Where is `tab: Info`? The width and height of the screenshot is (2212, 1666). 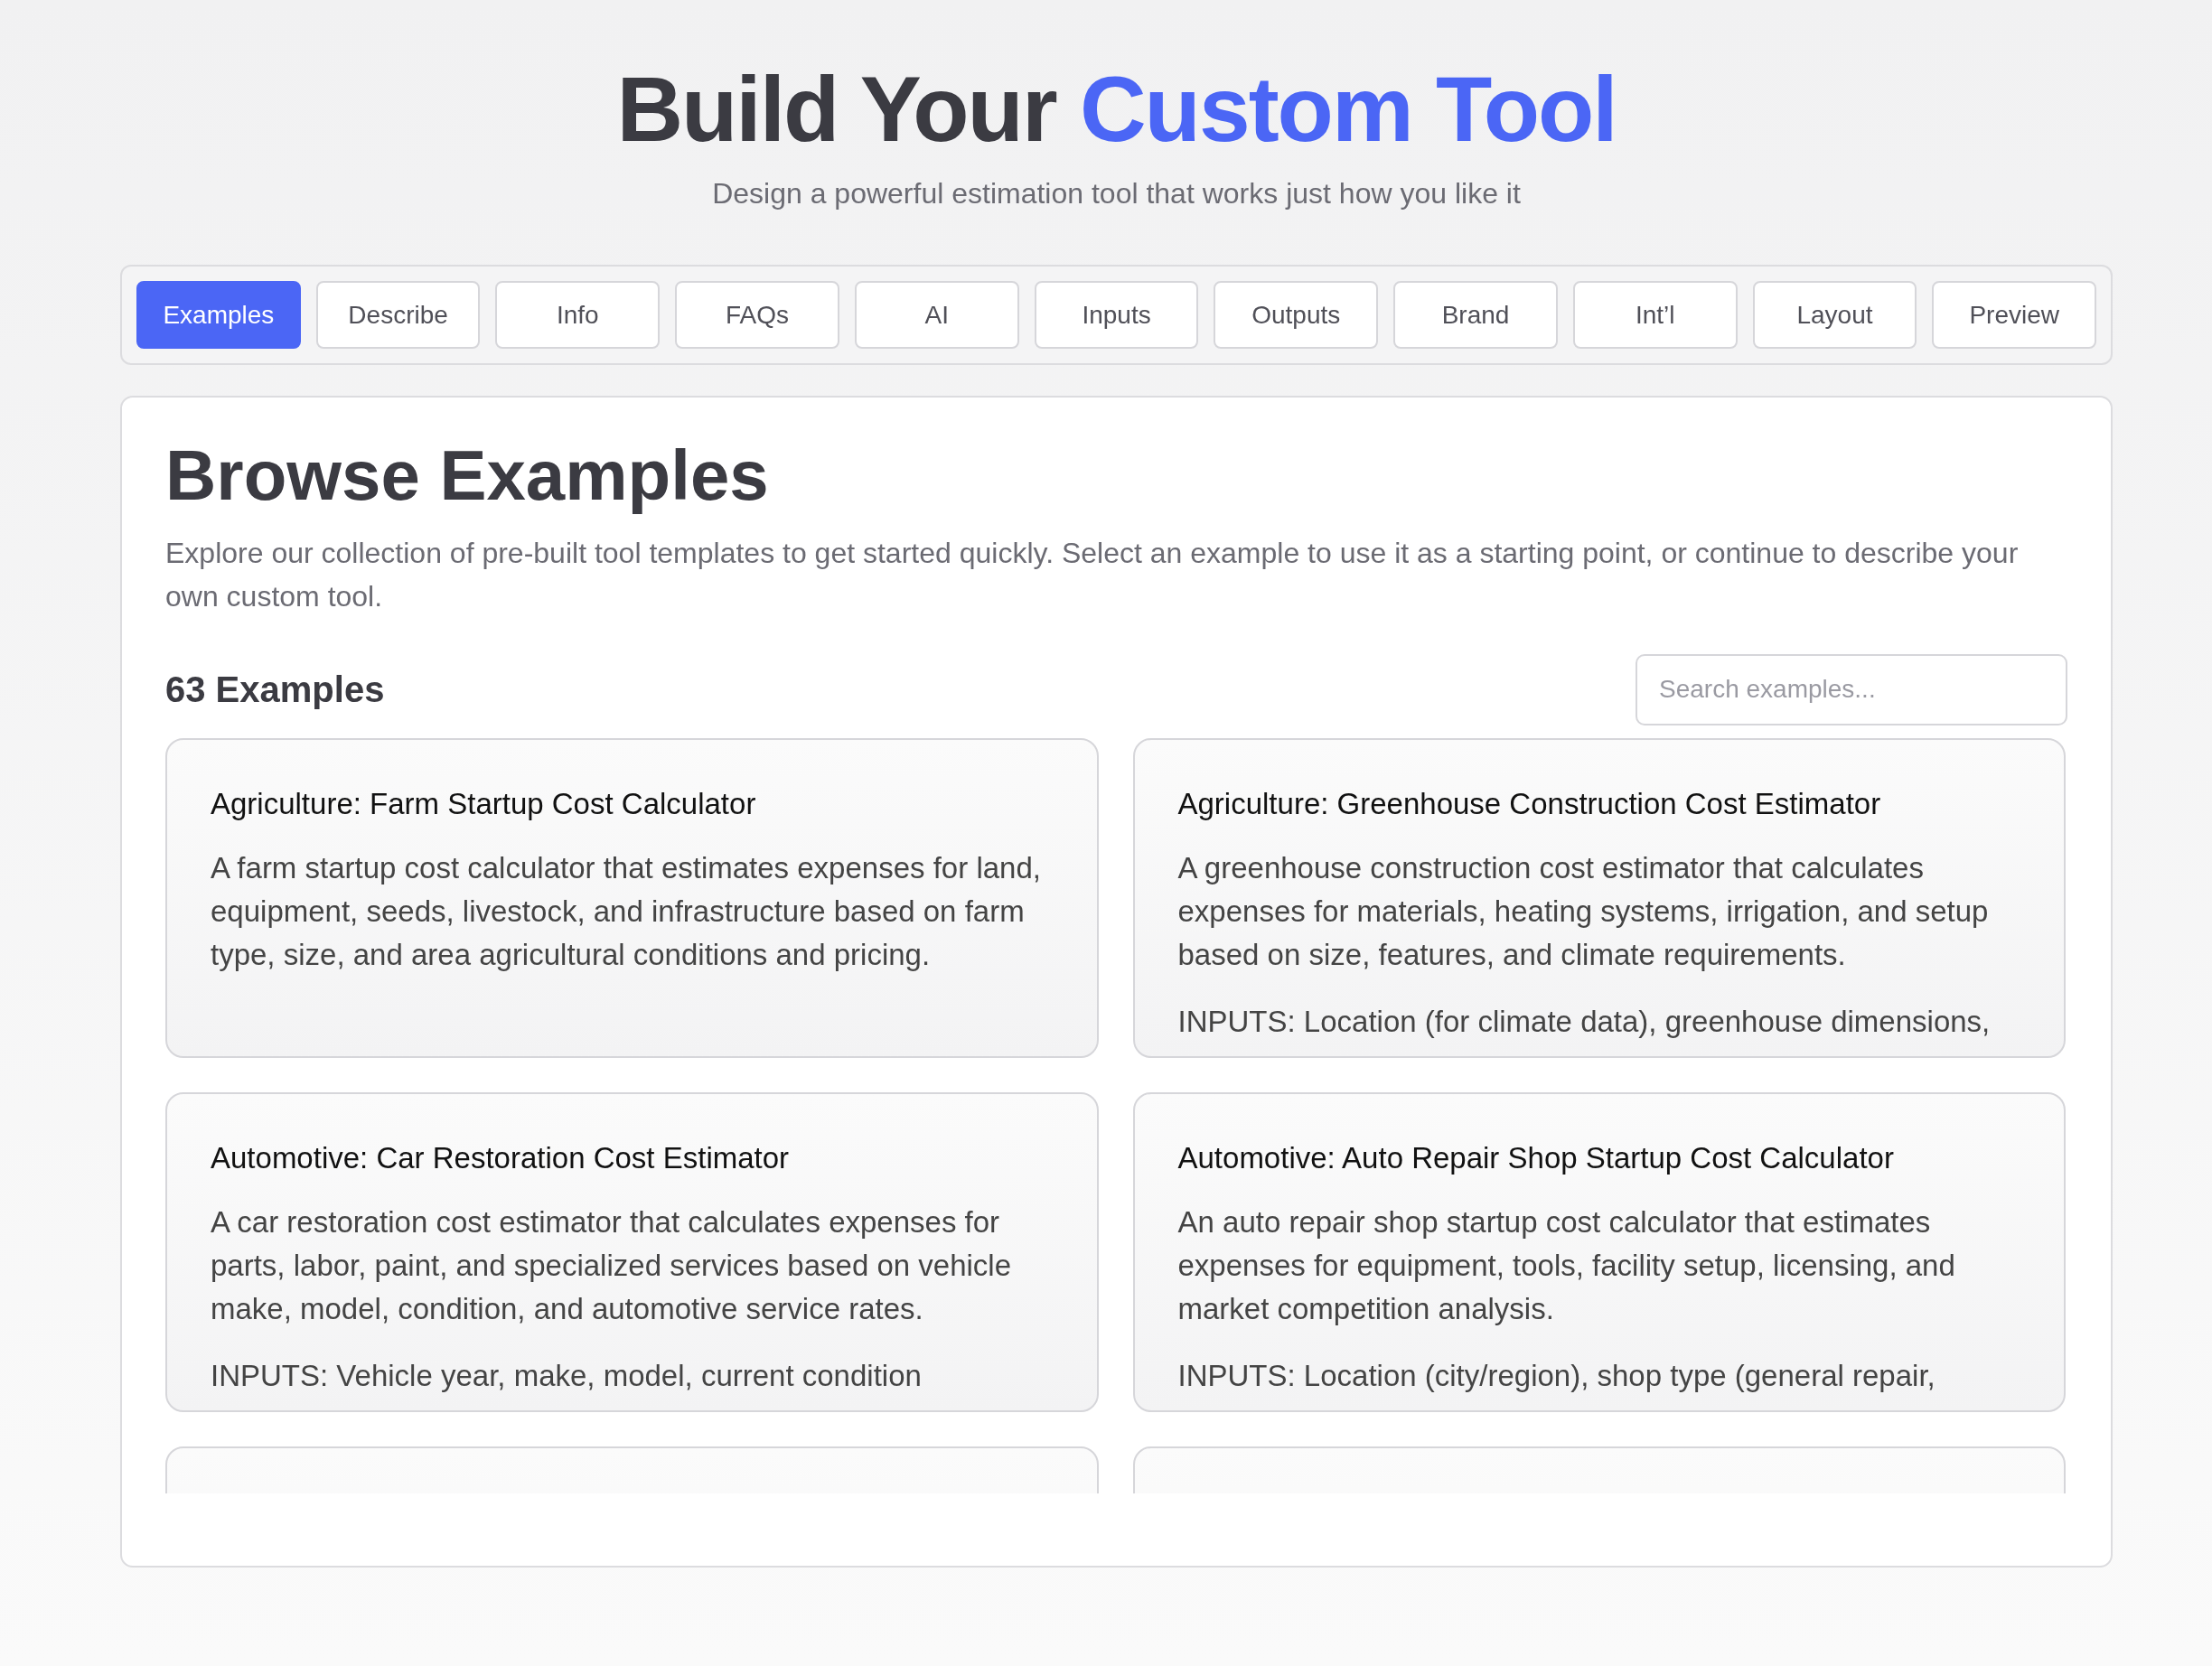
tab: Info is located at coordinates (578, 315).